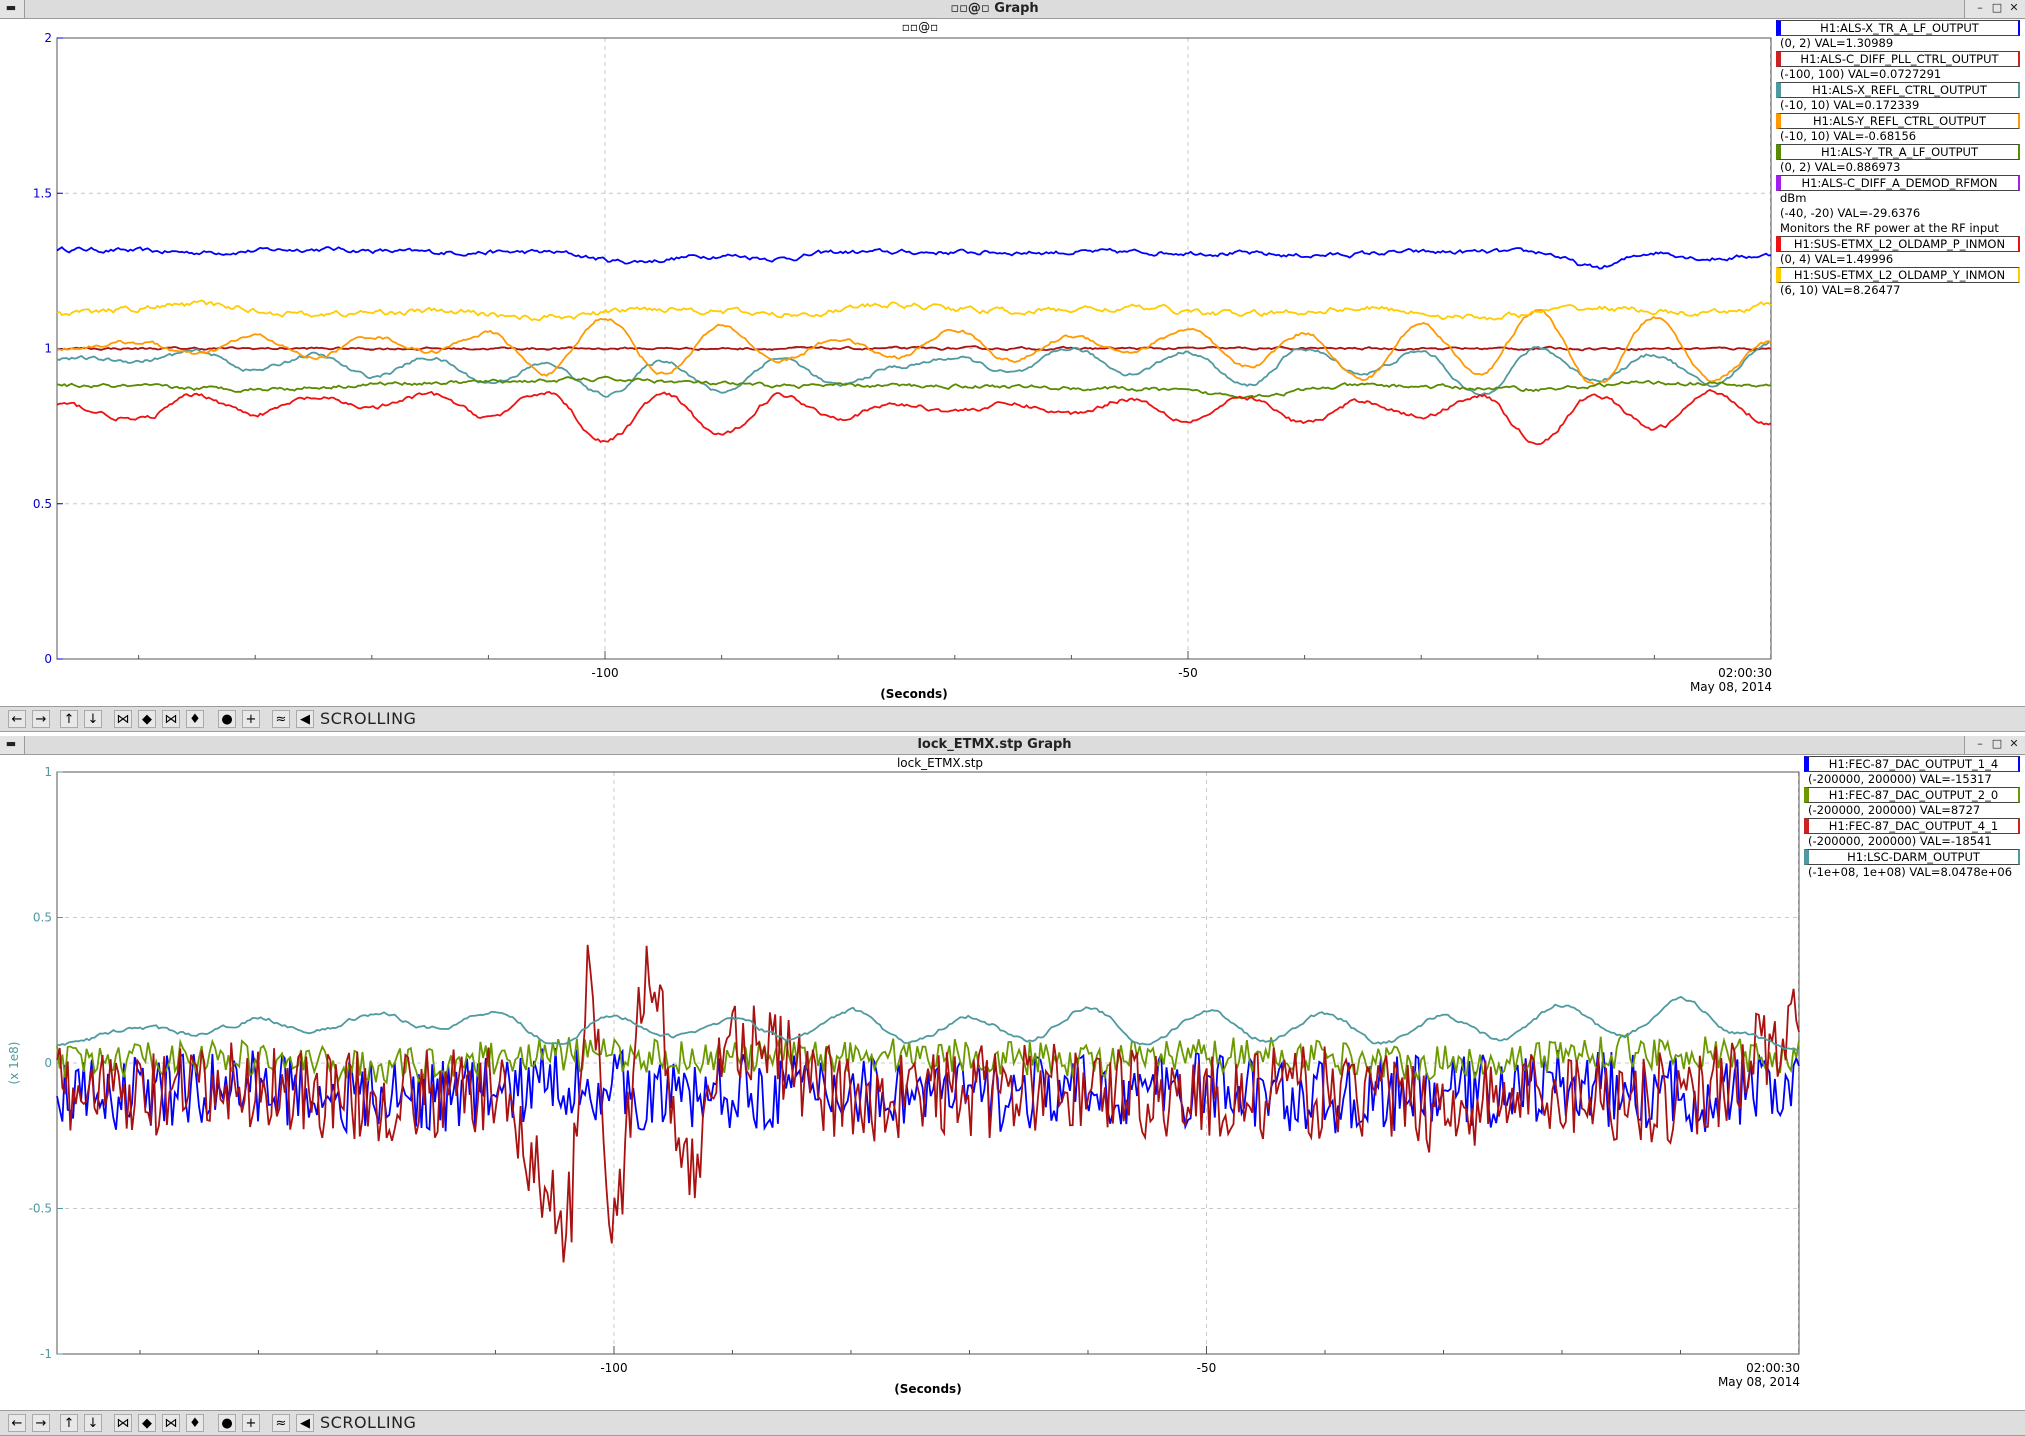  Describe the element at coordinates (1889, 228) in the screenshot. I see `legend-channel-info: Monitors the RF power at the RF input` at that location.